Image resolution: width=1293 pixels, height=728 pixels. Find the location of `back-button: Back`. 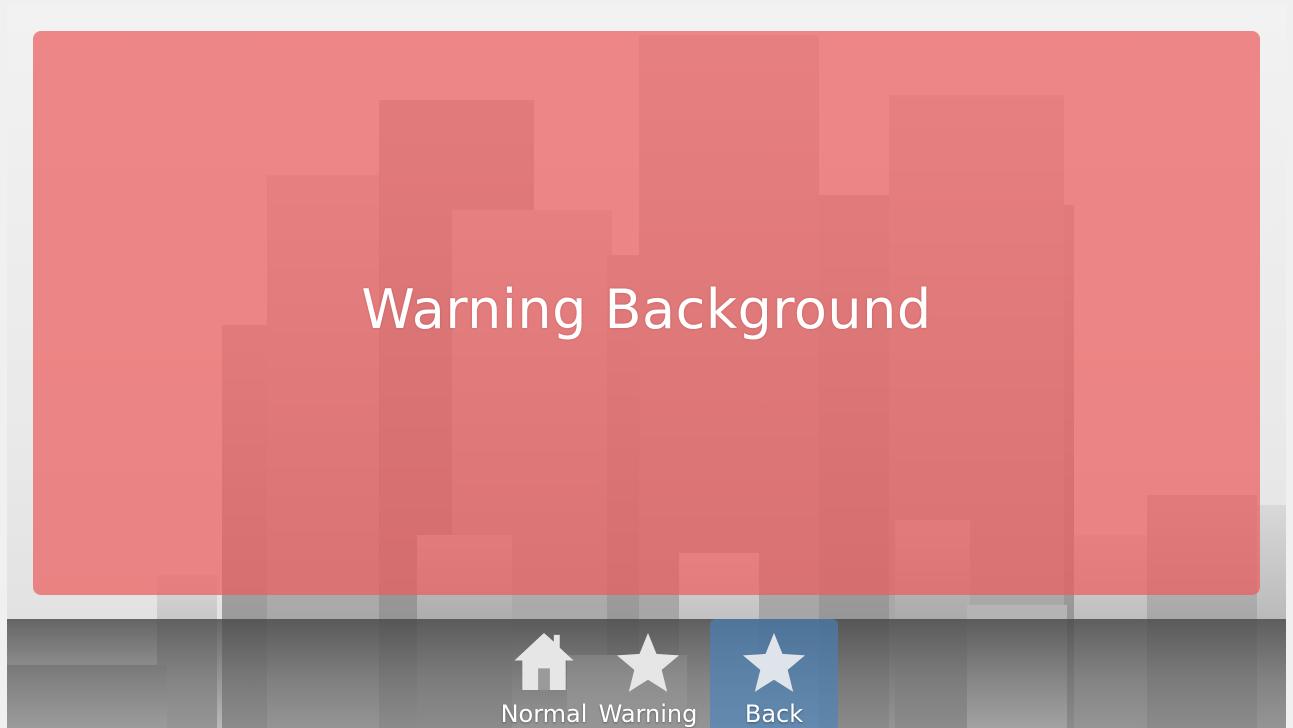

back-button: Back is located at coordinates (774, 673).